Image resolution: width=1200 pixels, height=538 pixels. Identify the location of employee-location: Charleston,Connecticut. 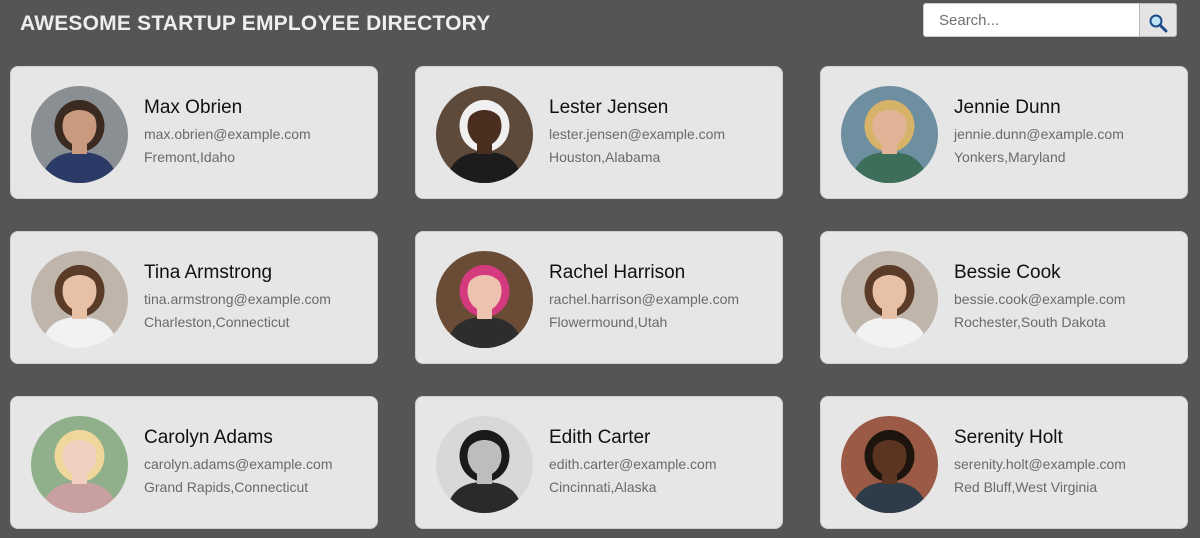
(217, 322).